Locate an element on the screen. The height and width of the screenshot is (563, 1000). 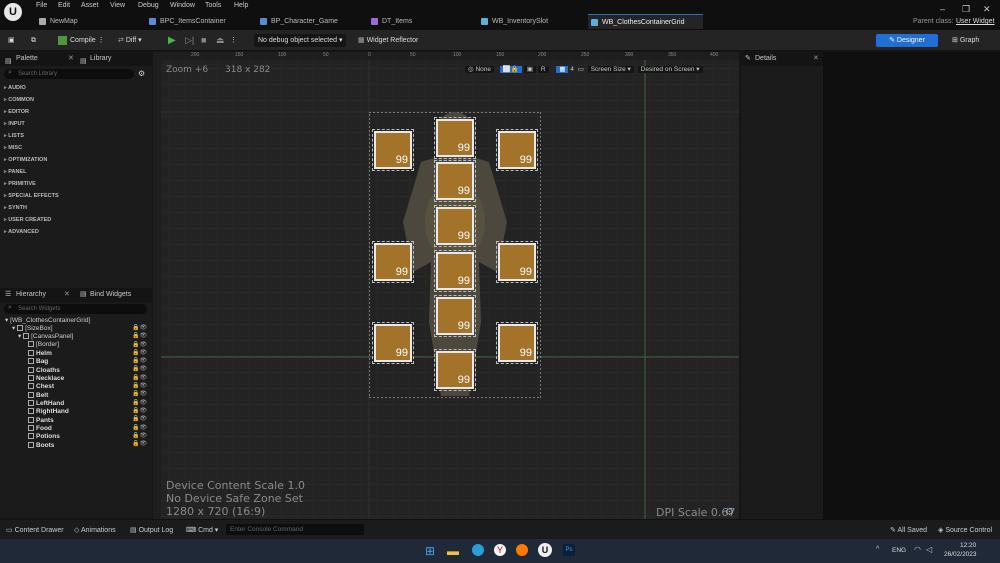
graph-button: ⊞ Graph is located at coordinates (965, 40).